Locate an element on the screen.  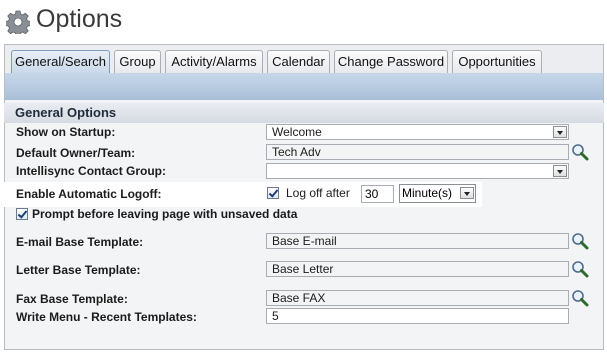
section-title: General Options is located at coordinates (66, 112).